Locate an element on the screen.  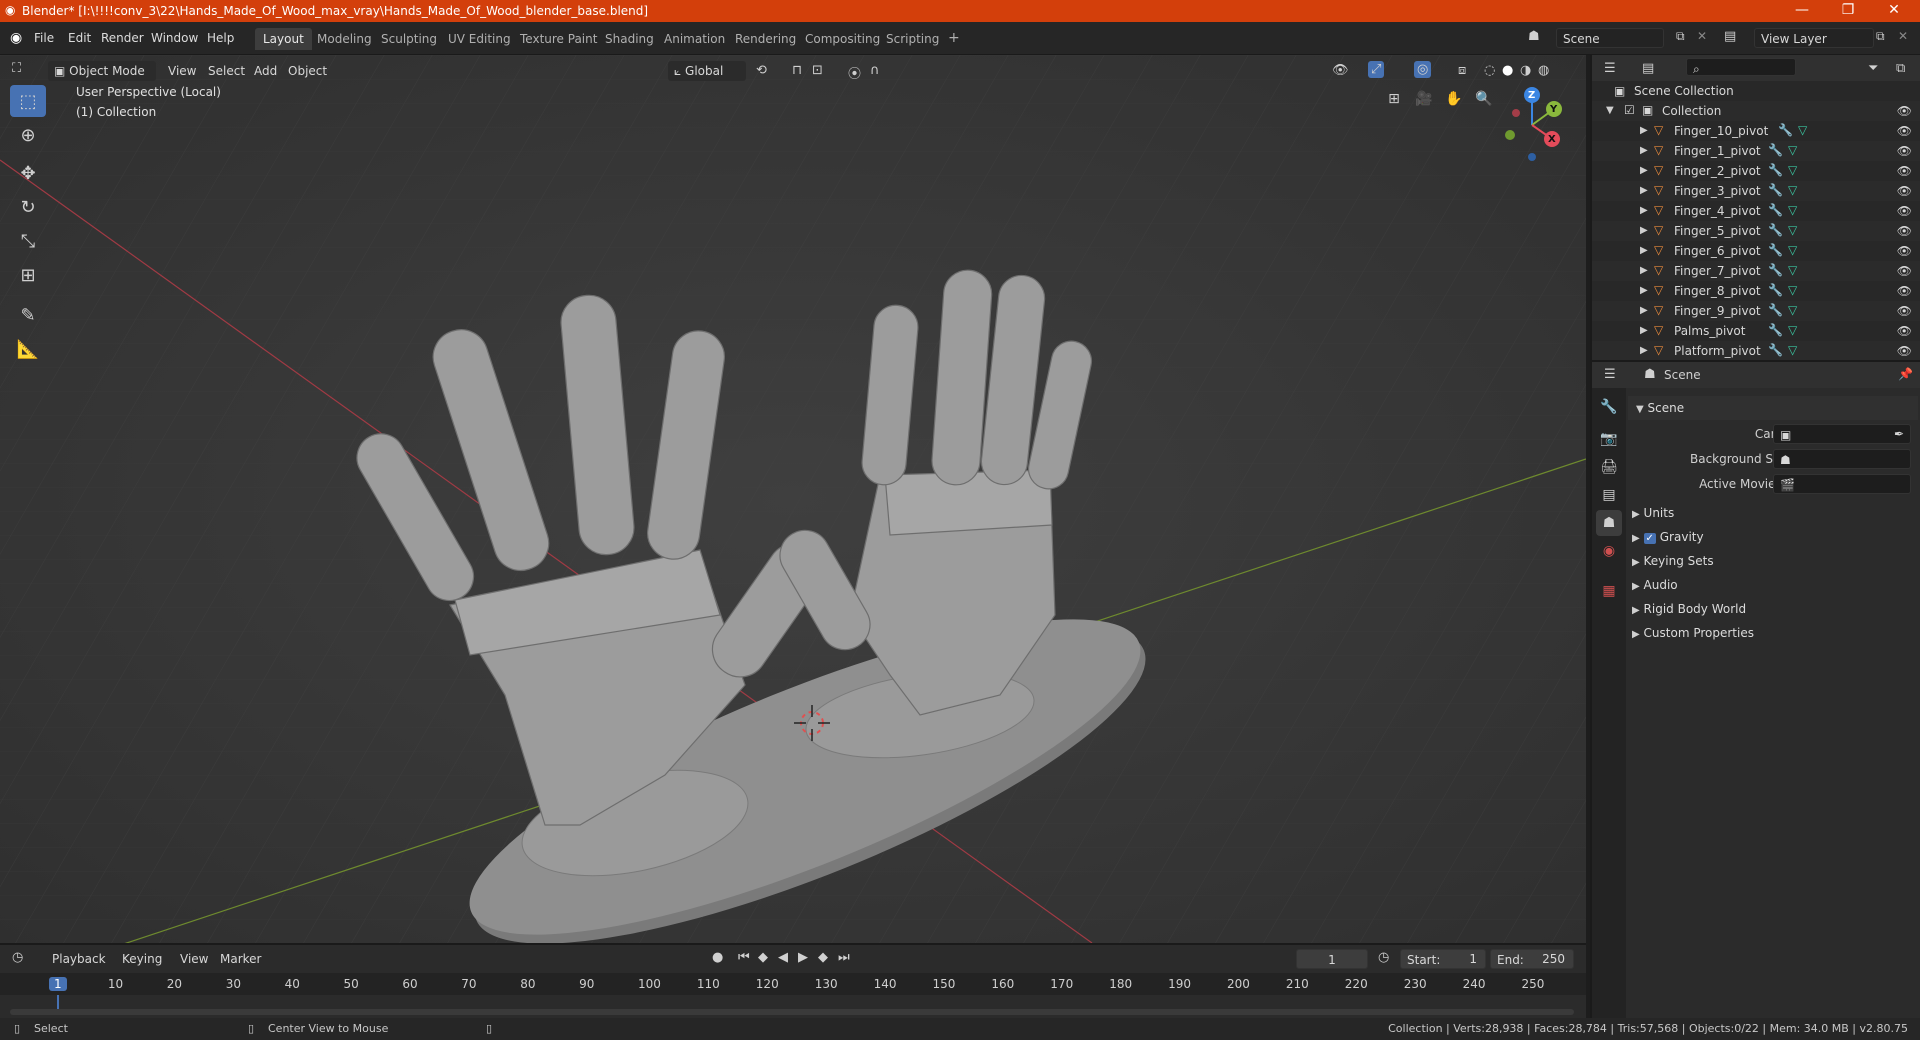
tab-output: 🖨 is located at coordinates (1609, 467).